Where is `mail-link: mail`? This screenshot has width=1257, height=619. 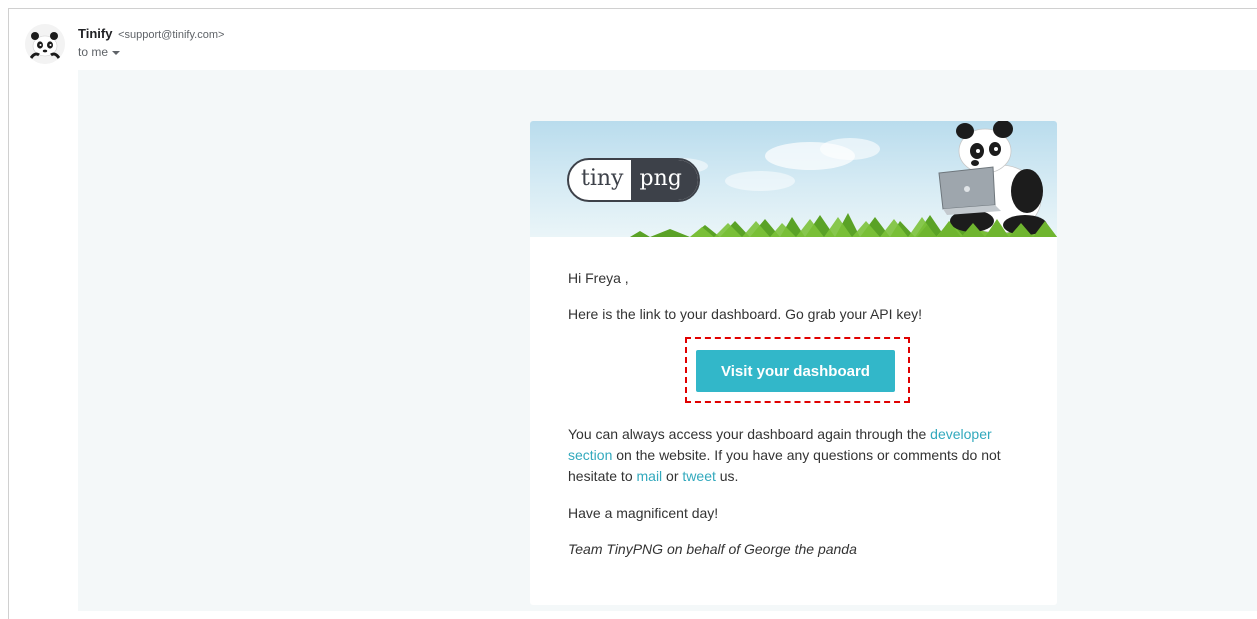 mail-link: mail is located at coordinates (650, 476).